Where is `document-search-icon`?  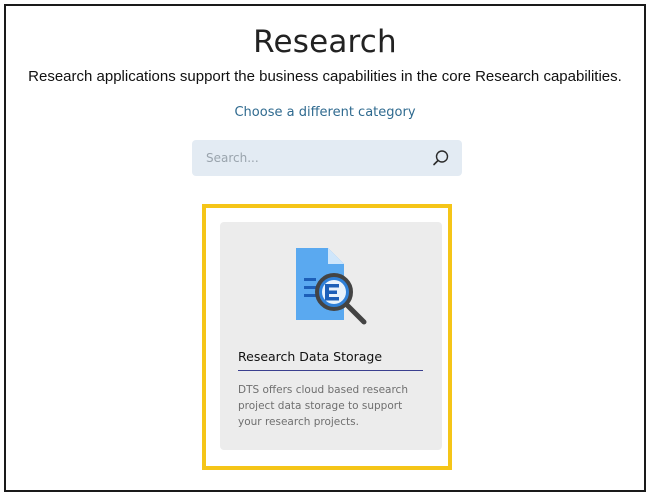 document-search-icon is located at coordinates (331, 286).